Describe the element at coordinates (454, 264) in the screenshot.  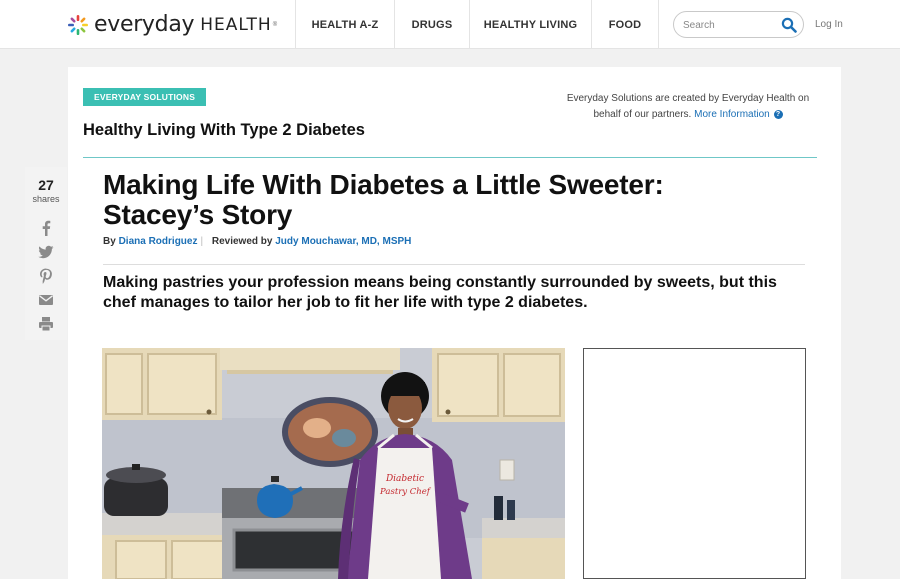
I see `byline-divider` at that location.